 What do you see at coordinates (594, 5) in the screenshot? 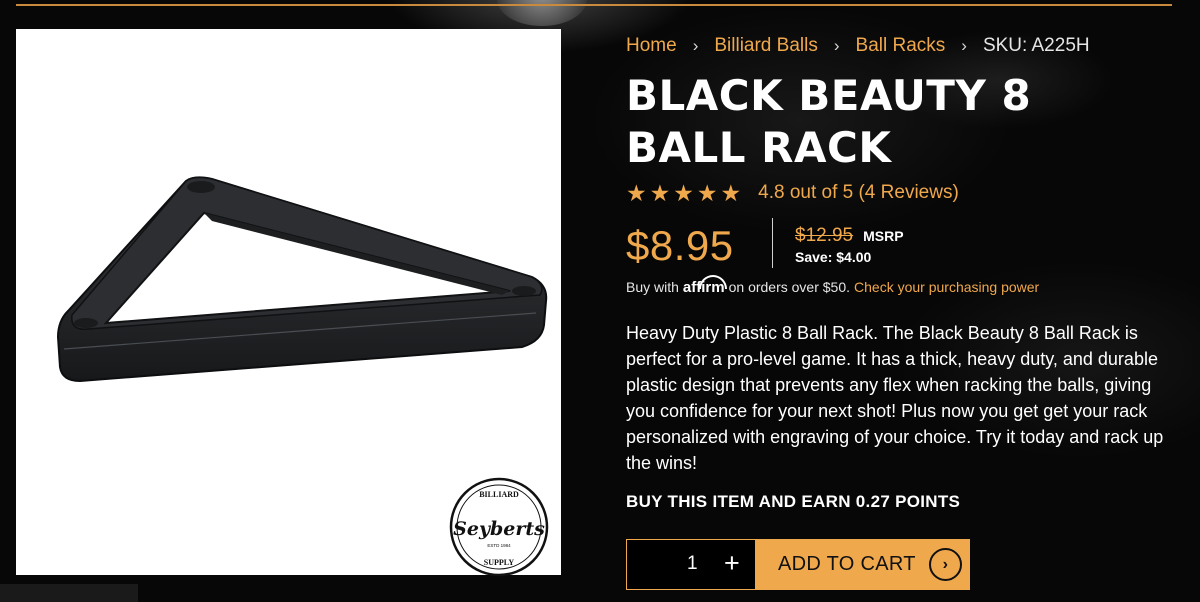
I see `header-divider` at bounding box center [594, 5].